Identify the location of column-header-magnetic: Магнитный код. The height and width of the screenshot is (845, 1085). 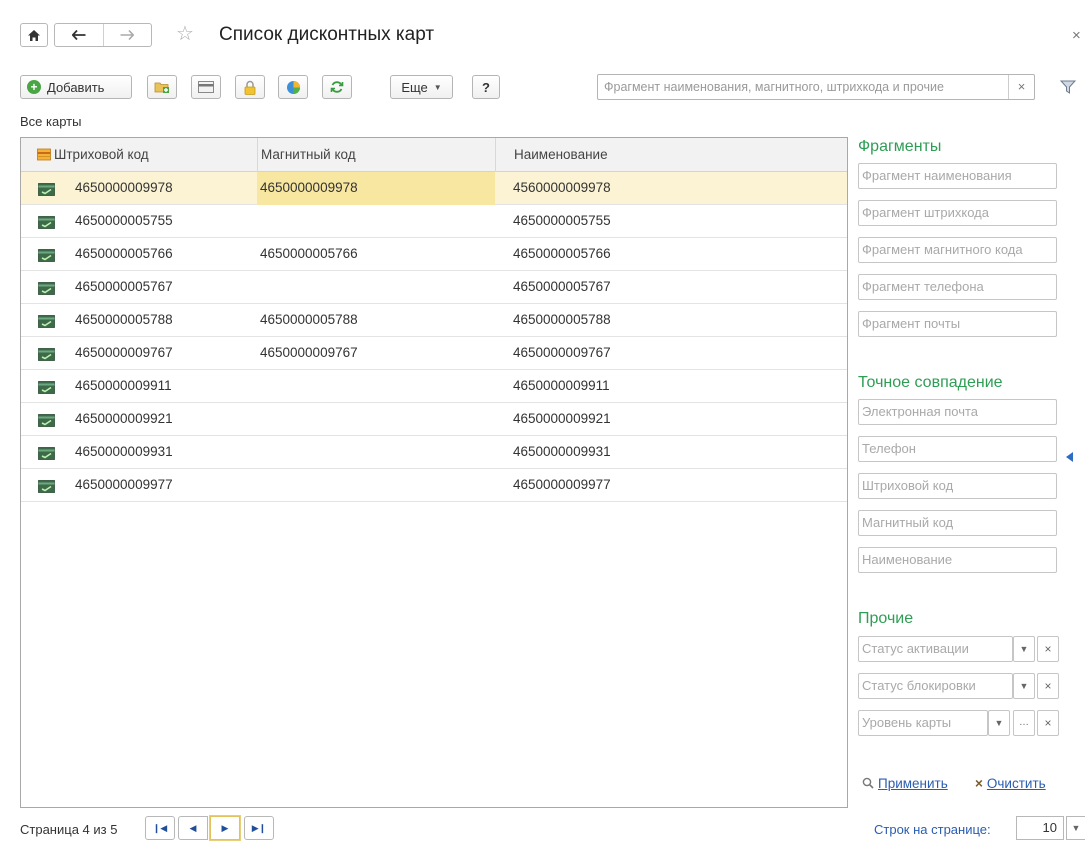
(376, 155).